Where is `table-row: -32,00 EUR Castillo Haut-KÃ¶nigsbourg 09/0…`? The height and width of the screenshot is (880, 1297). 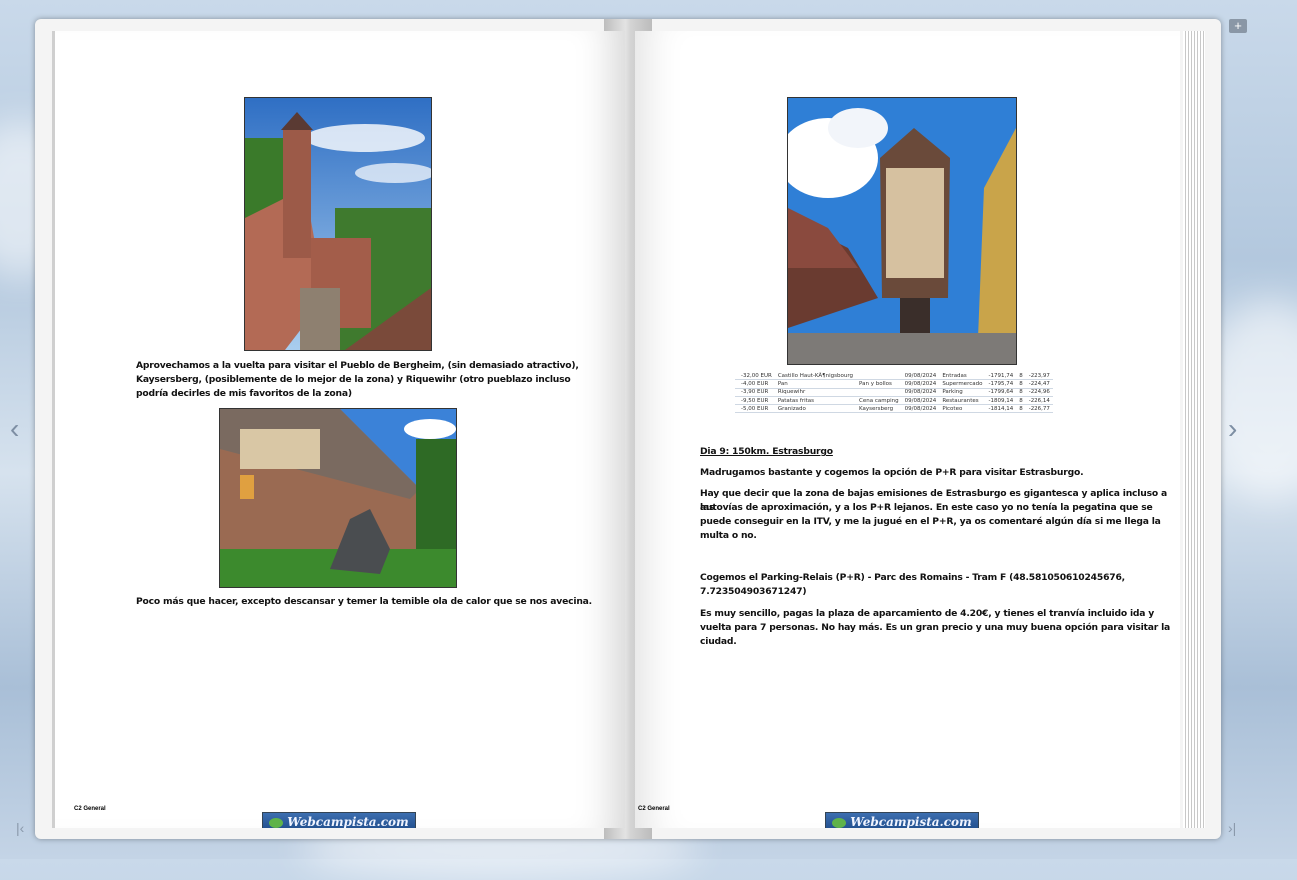
table-row: -32,00 EUR Castillo Haut-KÃ¶nigsbourg 09/0… is located at coordinates (894, 376).